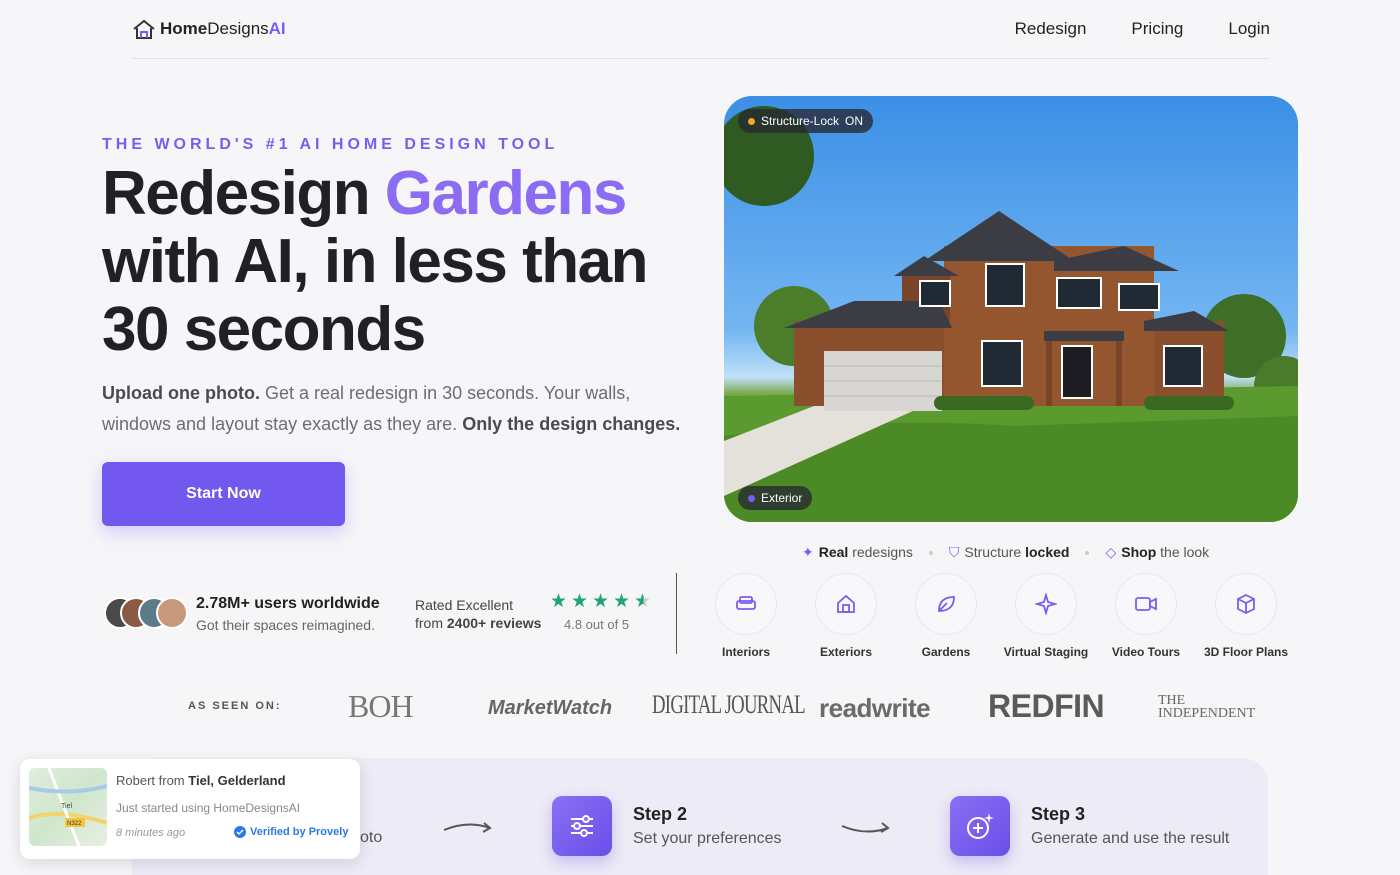 This screenshot has width=1400, height=875. I want to click on sub-bold-2: Only the design changes., so click(571, 424).